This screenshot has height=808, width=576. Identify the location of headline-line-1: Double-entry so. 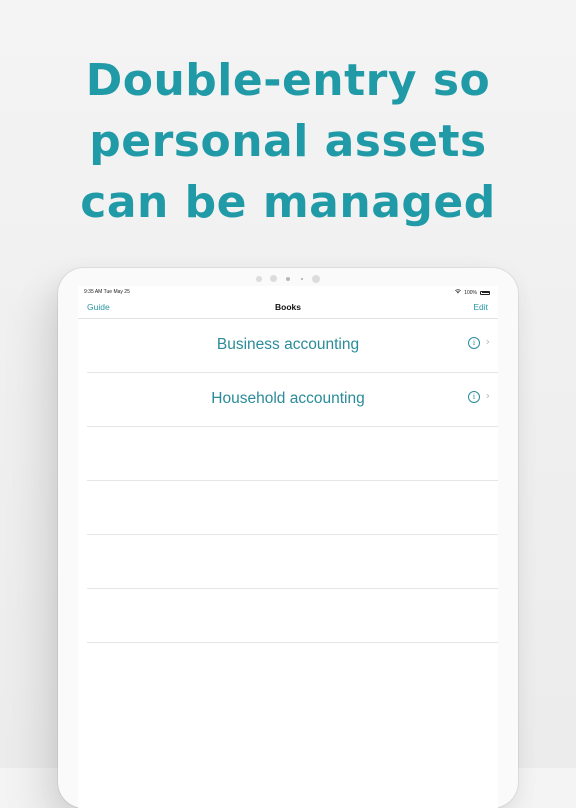
(288, 80).